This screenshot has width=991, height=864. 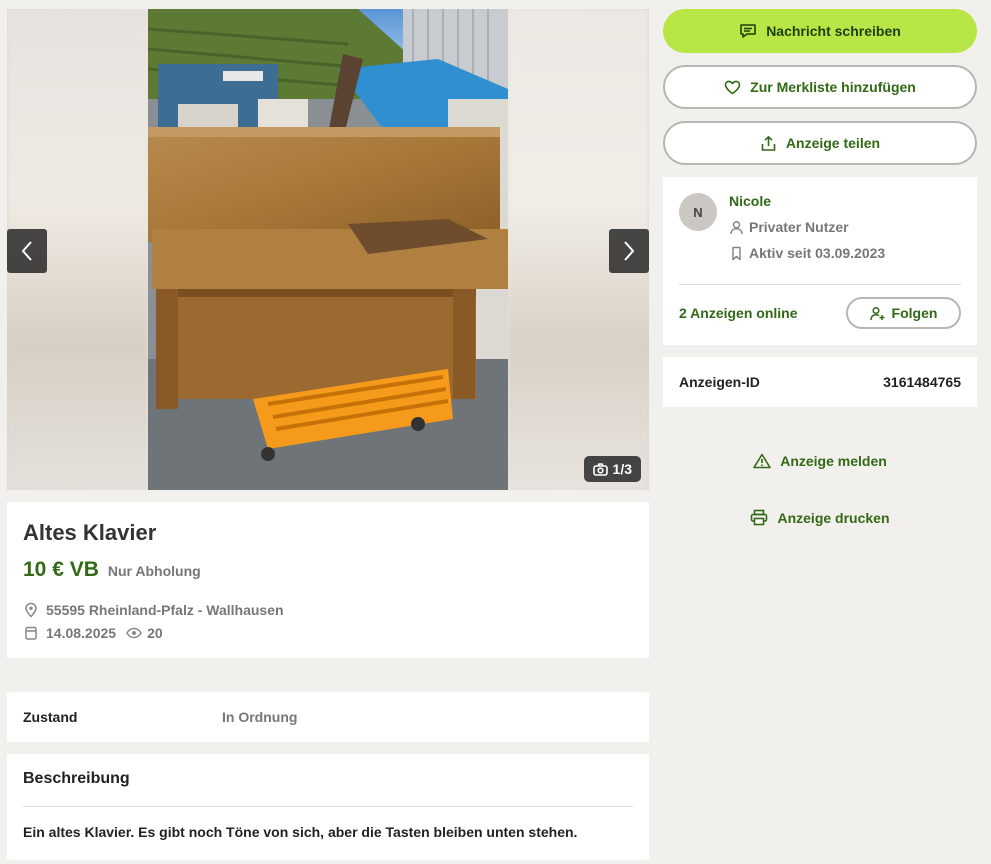 What do you see at coordinates (328, 570) in the screenshot?
I see `price-row: 10 € VB Nur Abholung` at bounding box center [328, 570].